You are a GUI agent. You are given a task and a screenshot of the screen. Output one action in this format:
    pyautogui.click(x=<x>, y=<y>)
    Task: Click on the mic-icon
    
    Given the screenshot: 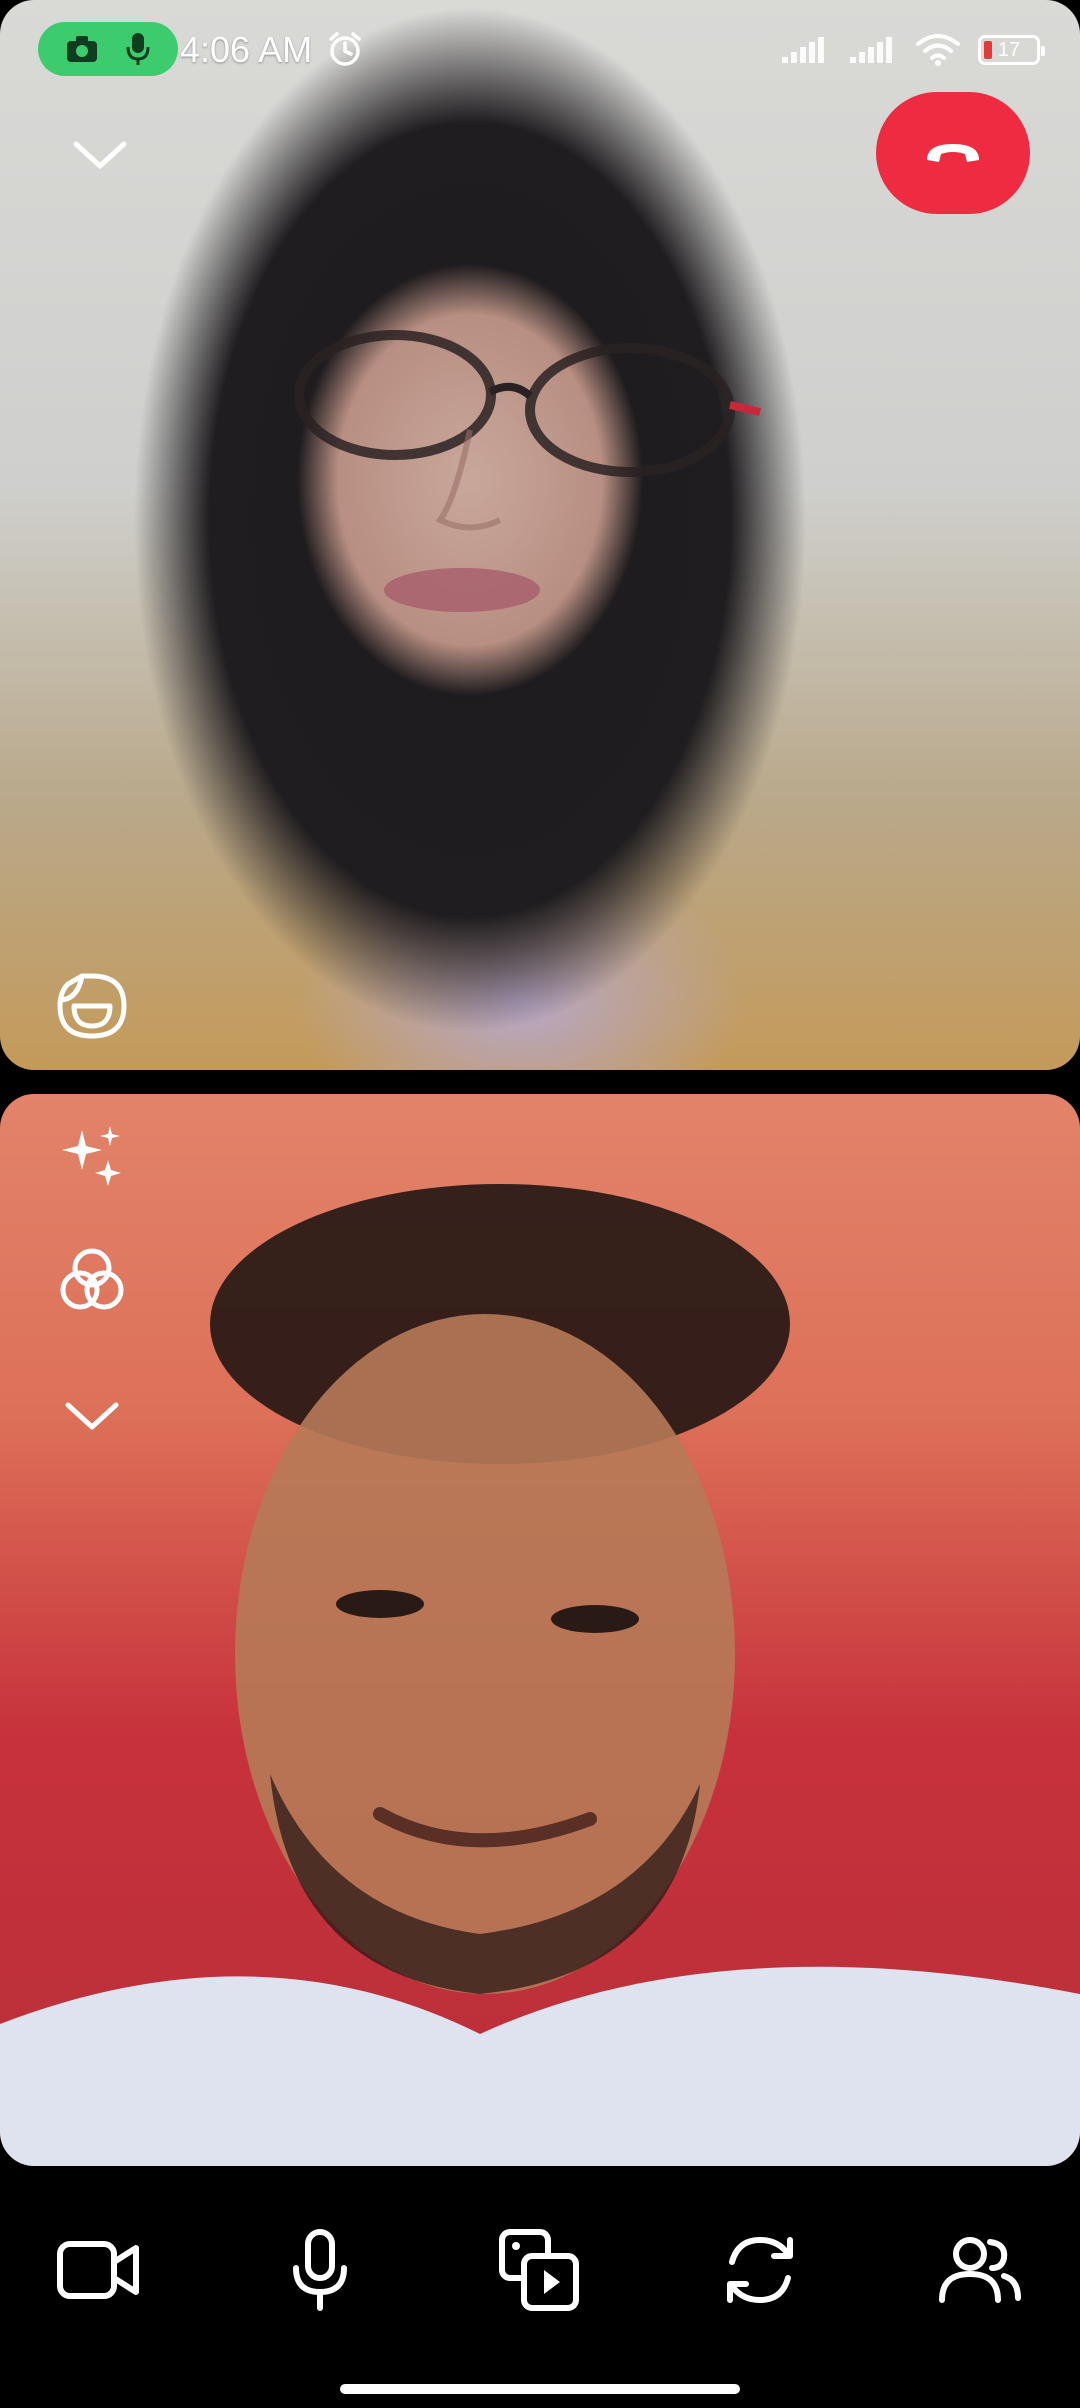 What is the action you would take?
    pyautogui.click(x=138, y=49)
    